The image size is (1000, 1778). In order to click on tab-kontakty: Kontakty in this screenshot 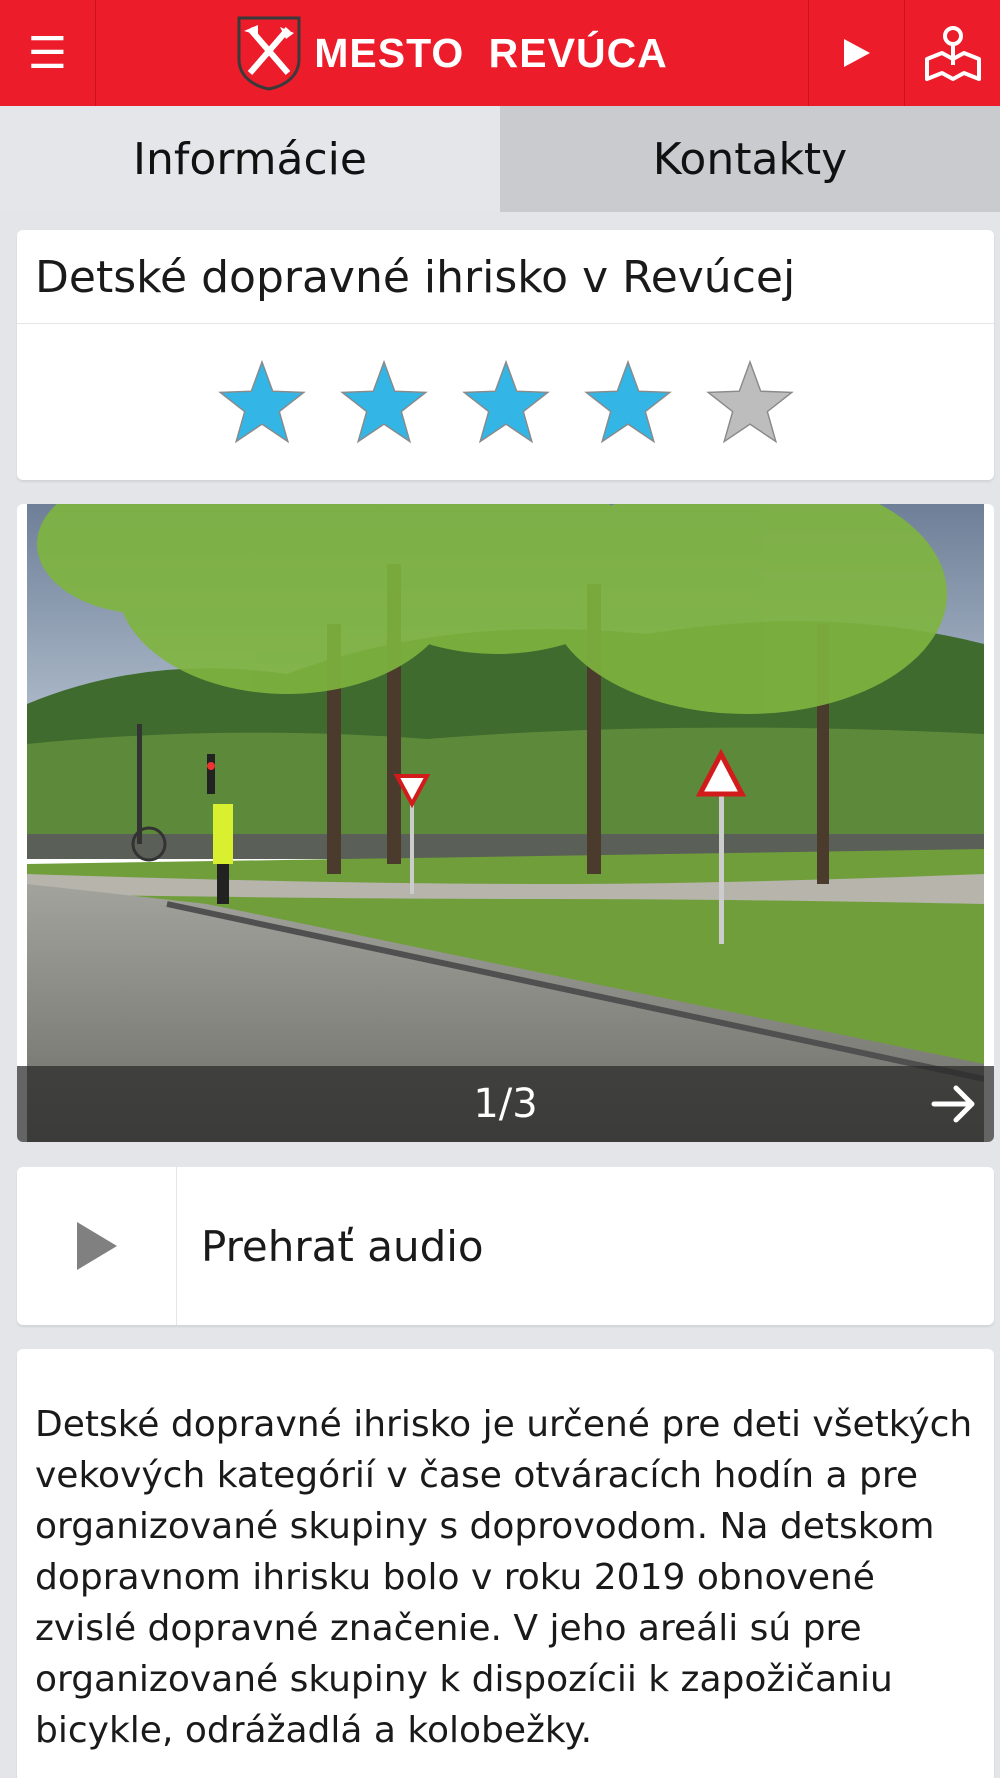, I will do `click(750, 159)`.